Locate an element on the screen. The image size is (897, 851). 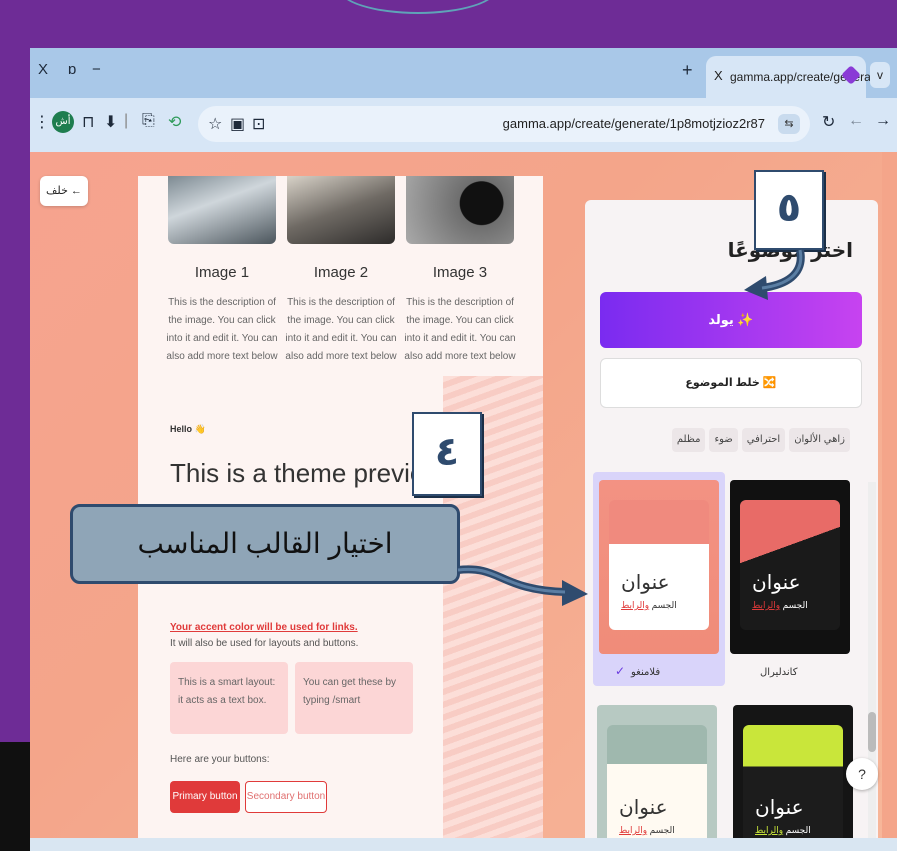
buttons-label: Here are your buttons: is located at coordinates (220, 759).